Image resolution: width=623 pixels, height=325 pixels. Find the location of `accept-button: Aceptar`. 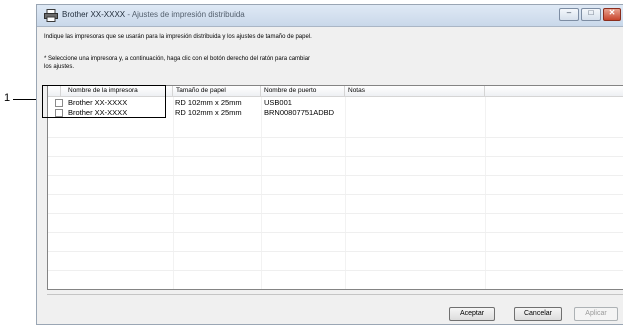

accept-button: Aceptar is located at coordinates (472, 314).